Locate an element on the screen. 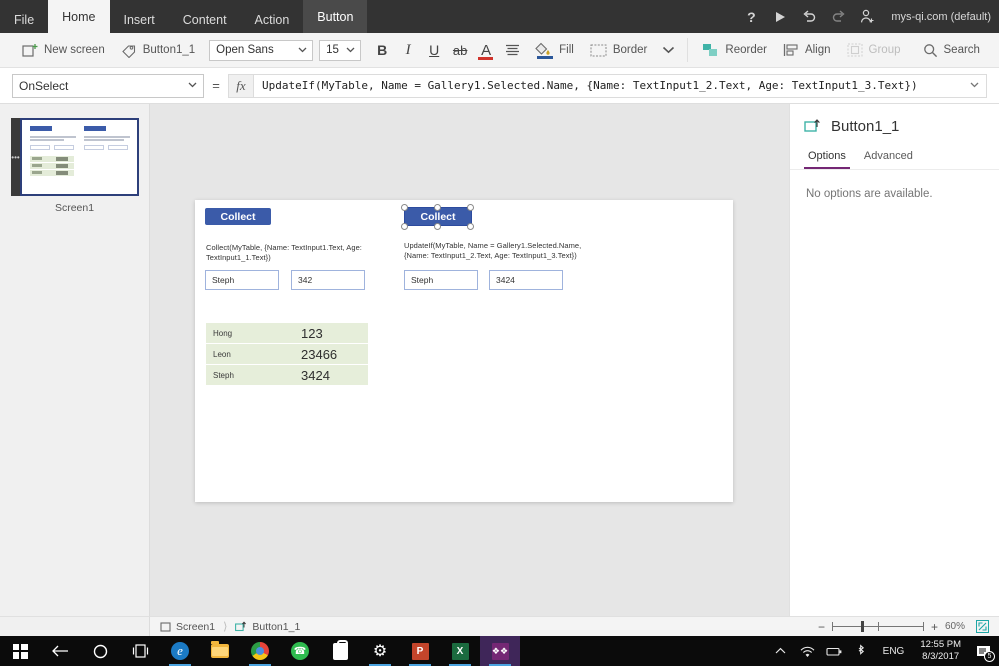  control-name-label: Button1_1 is located at coordinates (169, 50).